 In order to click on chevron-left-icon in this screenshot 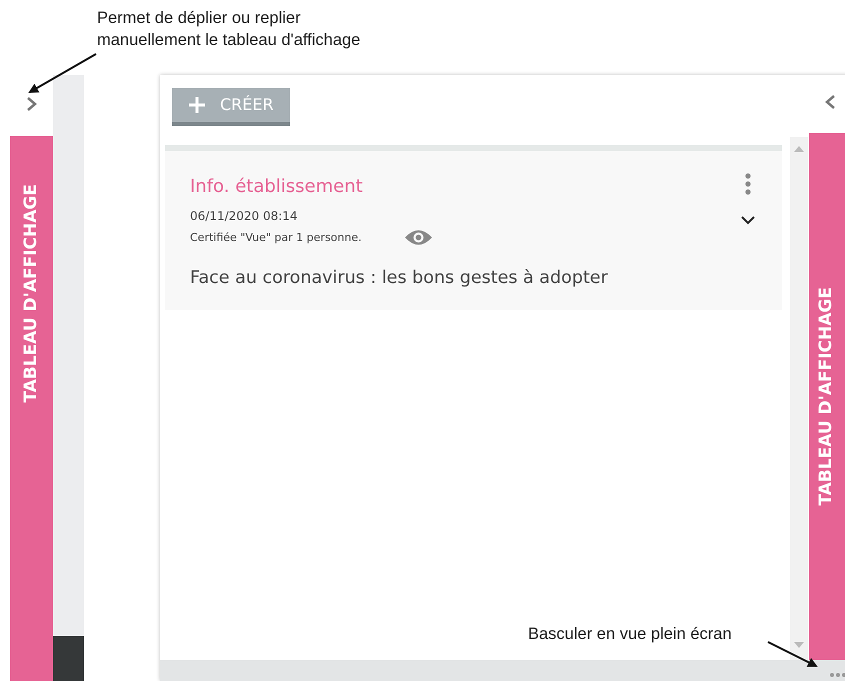, I will do `click(830, 102)`.